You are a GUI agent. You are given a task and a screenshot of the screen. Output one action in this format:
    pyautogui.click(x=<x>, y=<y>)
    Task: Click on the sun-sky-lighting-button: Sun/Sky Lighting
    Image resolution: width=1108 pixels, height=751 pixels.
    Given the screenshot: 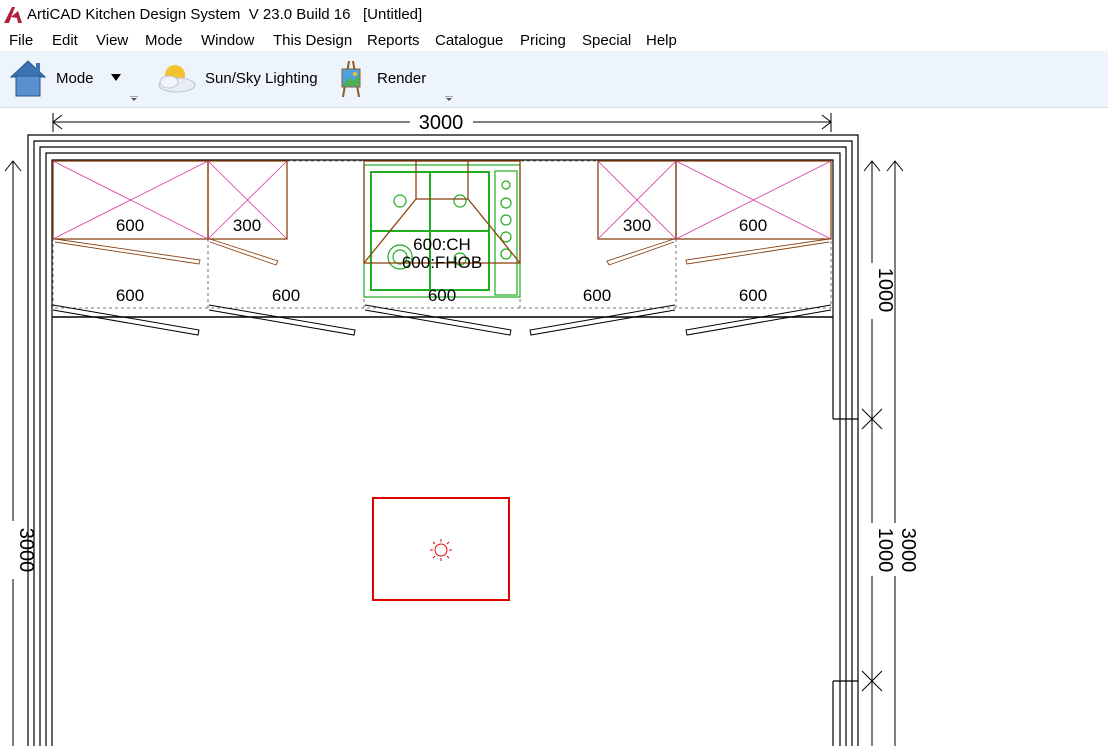 What is the action you would take?
    pyautogui.click(x=239, y=79)
    